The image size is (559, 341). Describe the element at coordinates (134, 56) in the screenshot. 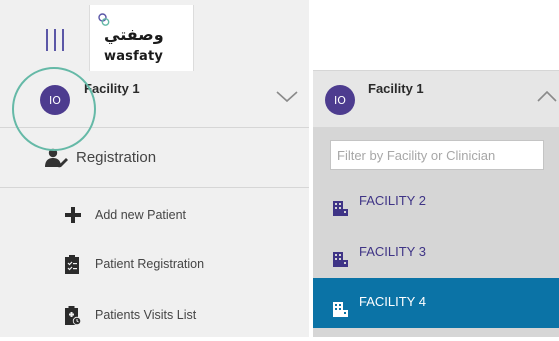

I see `logo-latin-text: wasfaty` at that location.